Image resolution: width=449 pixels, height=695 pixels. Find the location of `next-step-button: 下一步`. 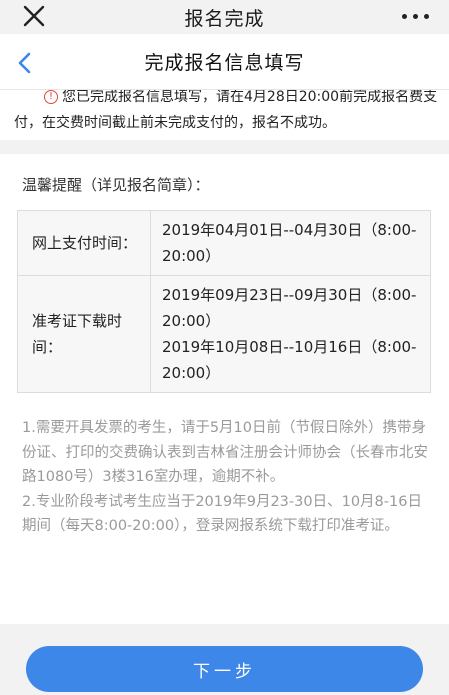

next-step-button: 下一步 is located at coordinates (224, 669).